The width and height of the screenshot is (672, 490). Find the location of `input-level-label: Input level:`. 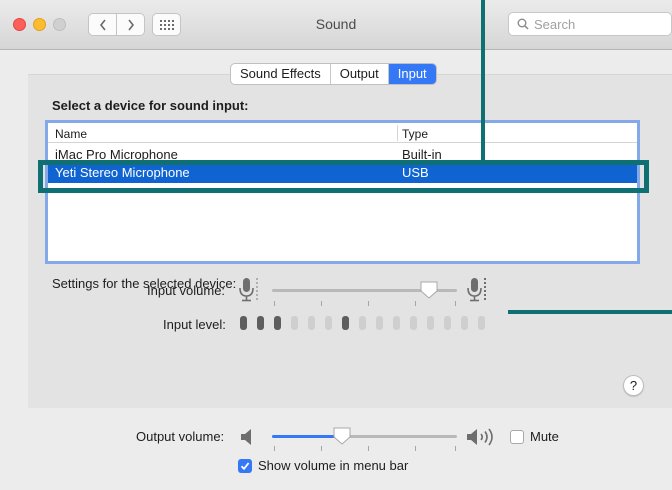

input-level-label: Input level: is located at coordinates (194, 324).